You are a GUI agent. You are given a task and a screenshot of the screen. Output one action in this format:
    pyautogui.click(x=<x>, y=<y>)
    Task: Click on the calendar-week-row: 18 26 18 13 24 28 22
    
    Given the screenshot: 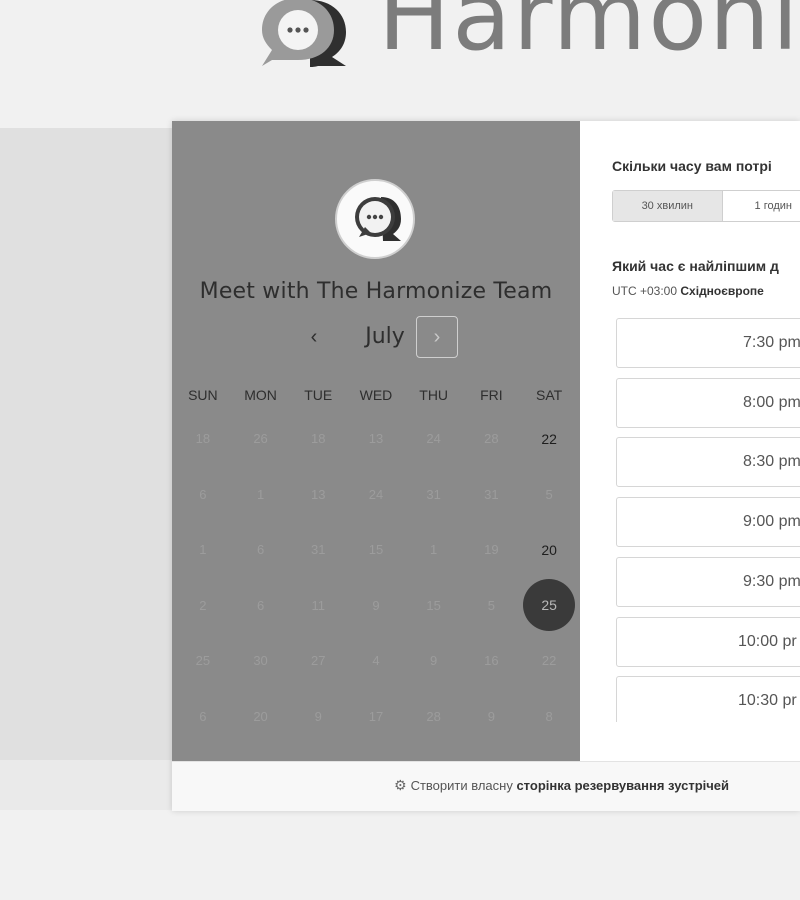 What is the action you would take?
    pyautogui.click(x=376, y=439)
    